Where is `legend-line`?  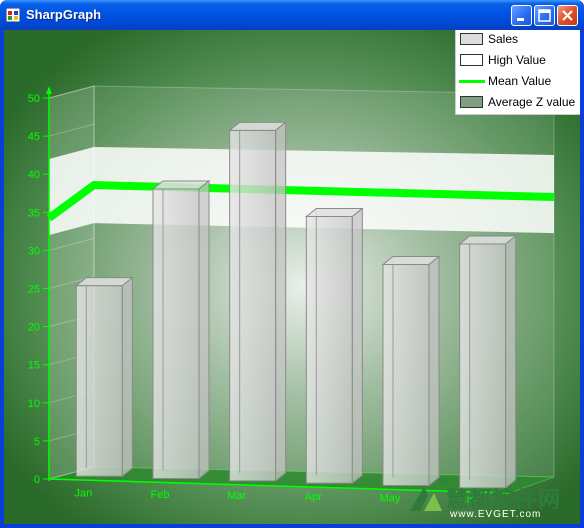 legend-line is located at coordinates (472, 81).